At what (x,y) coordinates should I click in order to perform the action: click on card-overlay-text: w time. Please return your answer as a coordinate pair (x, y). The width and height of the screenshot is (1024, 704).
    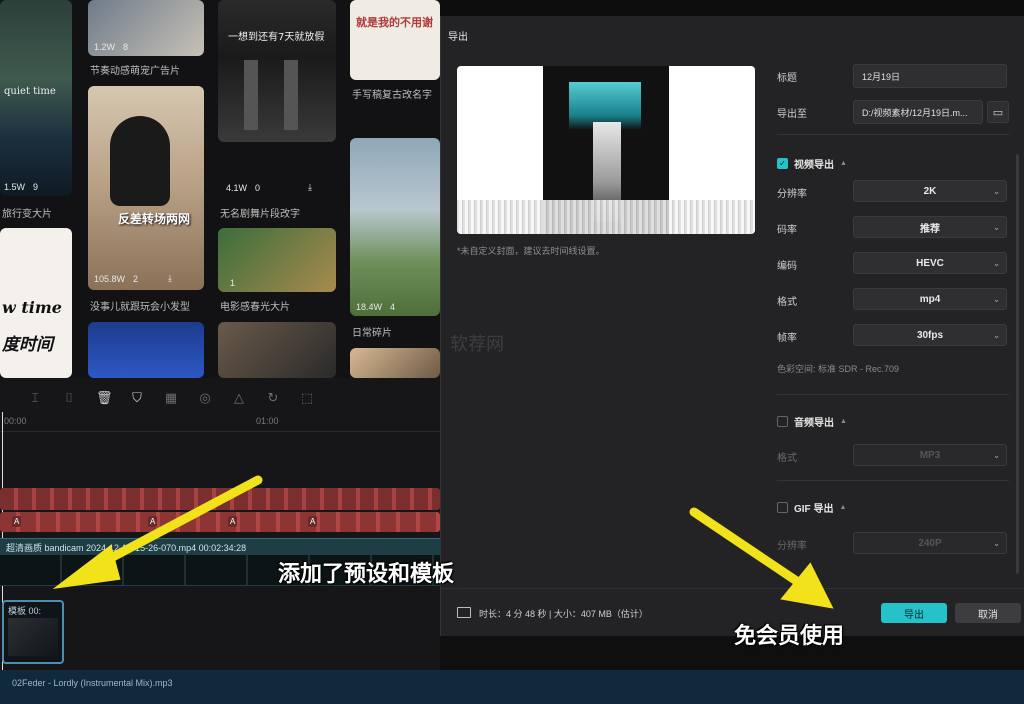
    Looking at the image, I should click on (32, 307).